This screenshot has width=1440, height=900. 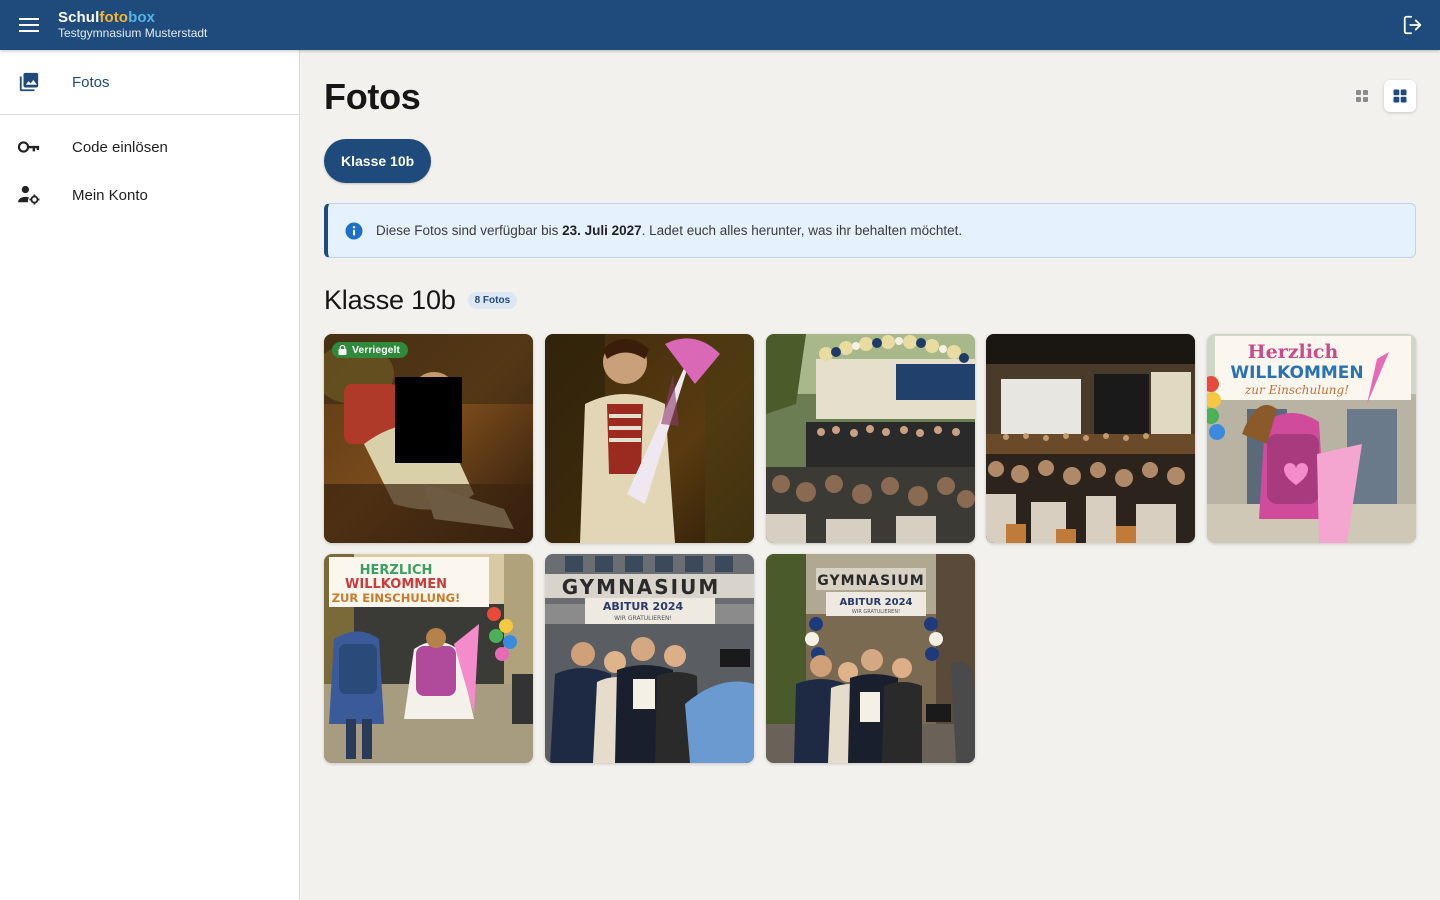 I want to click on photo-image: Herzlich WILLKOMMEN zur Einschulung!, so click(x=1311, y=438).